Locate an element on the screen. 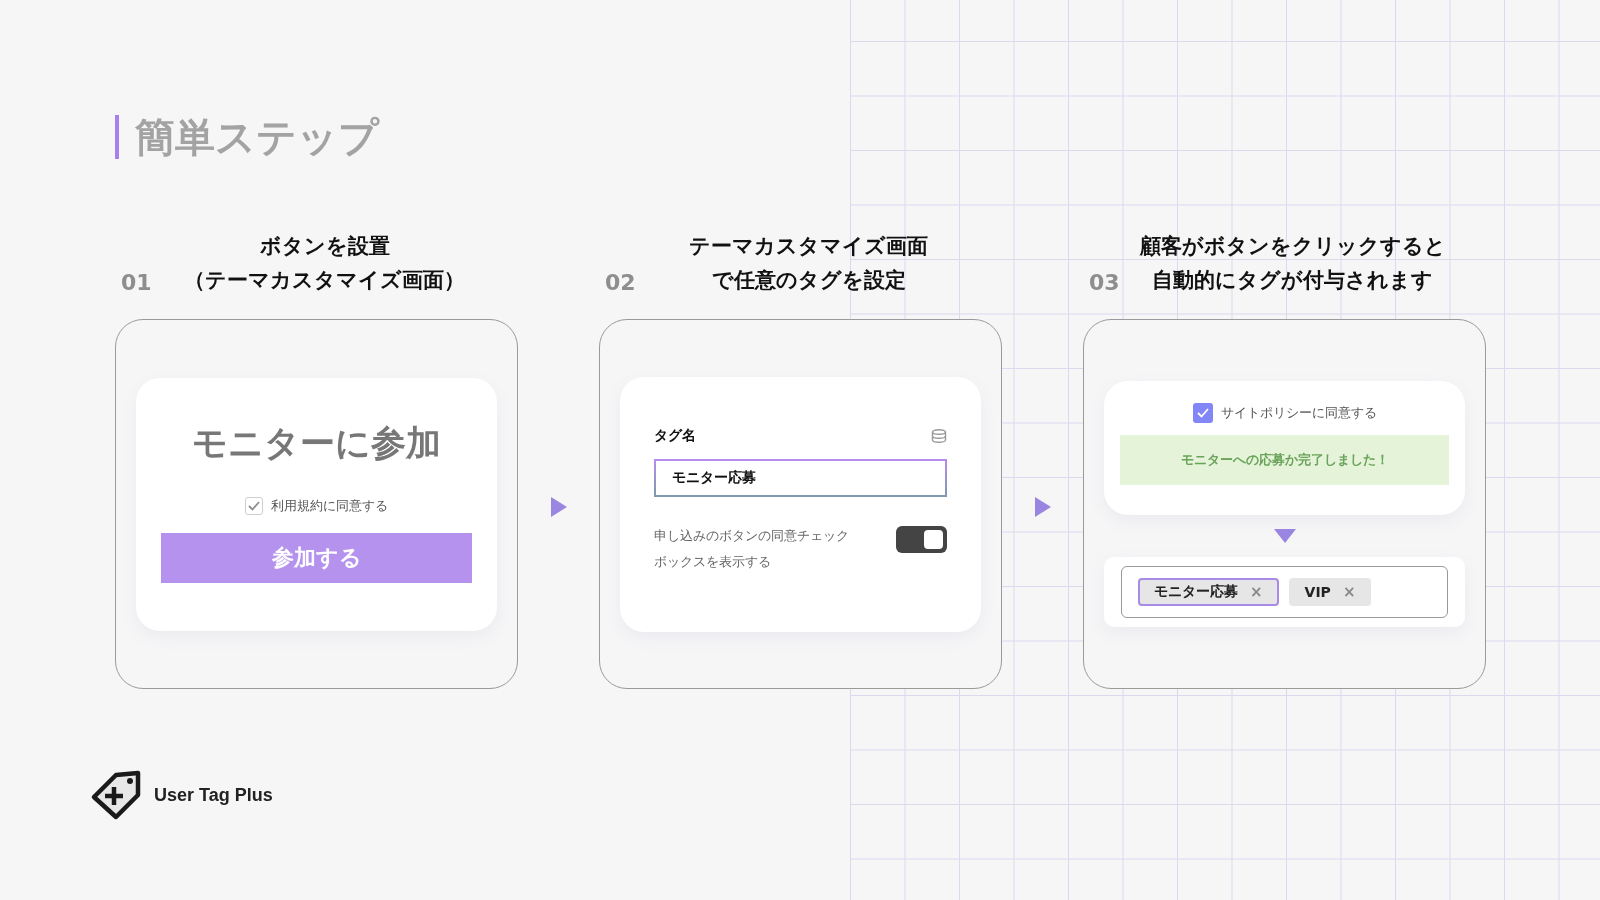 This screenshot has width=1600, height=900. brand-name: User Tag Plus is located at coordinates (213, 795).